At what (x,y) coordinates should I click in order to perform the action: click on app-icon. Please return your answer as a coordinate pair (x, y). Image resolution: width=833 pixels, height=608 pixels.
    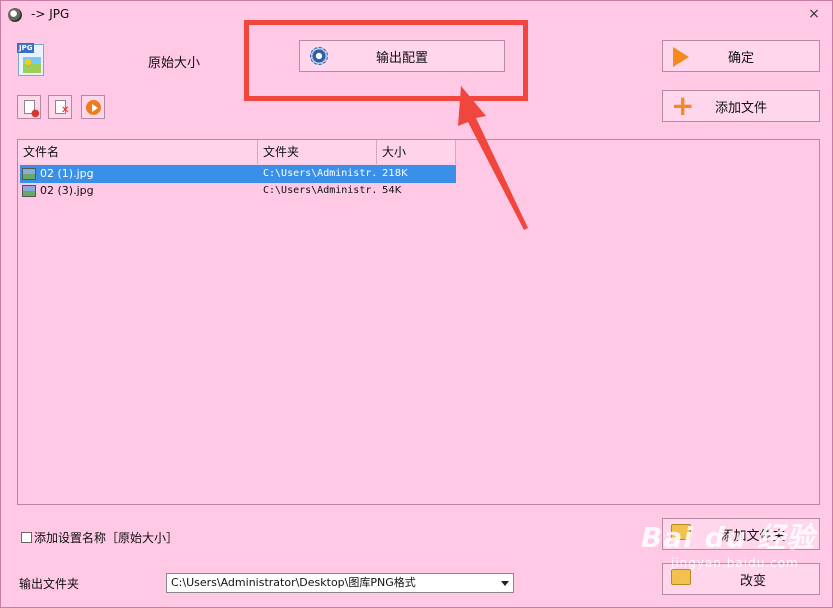
    Looking at the image, I should click on (15, 15).